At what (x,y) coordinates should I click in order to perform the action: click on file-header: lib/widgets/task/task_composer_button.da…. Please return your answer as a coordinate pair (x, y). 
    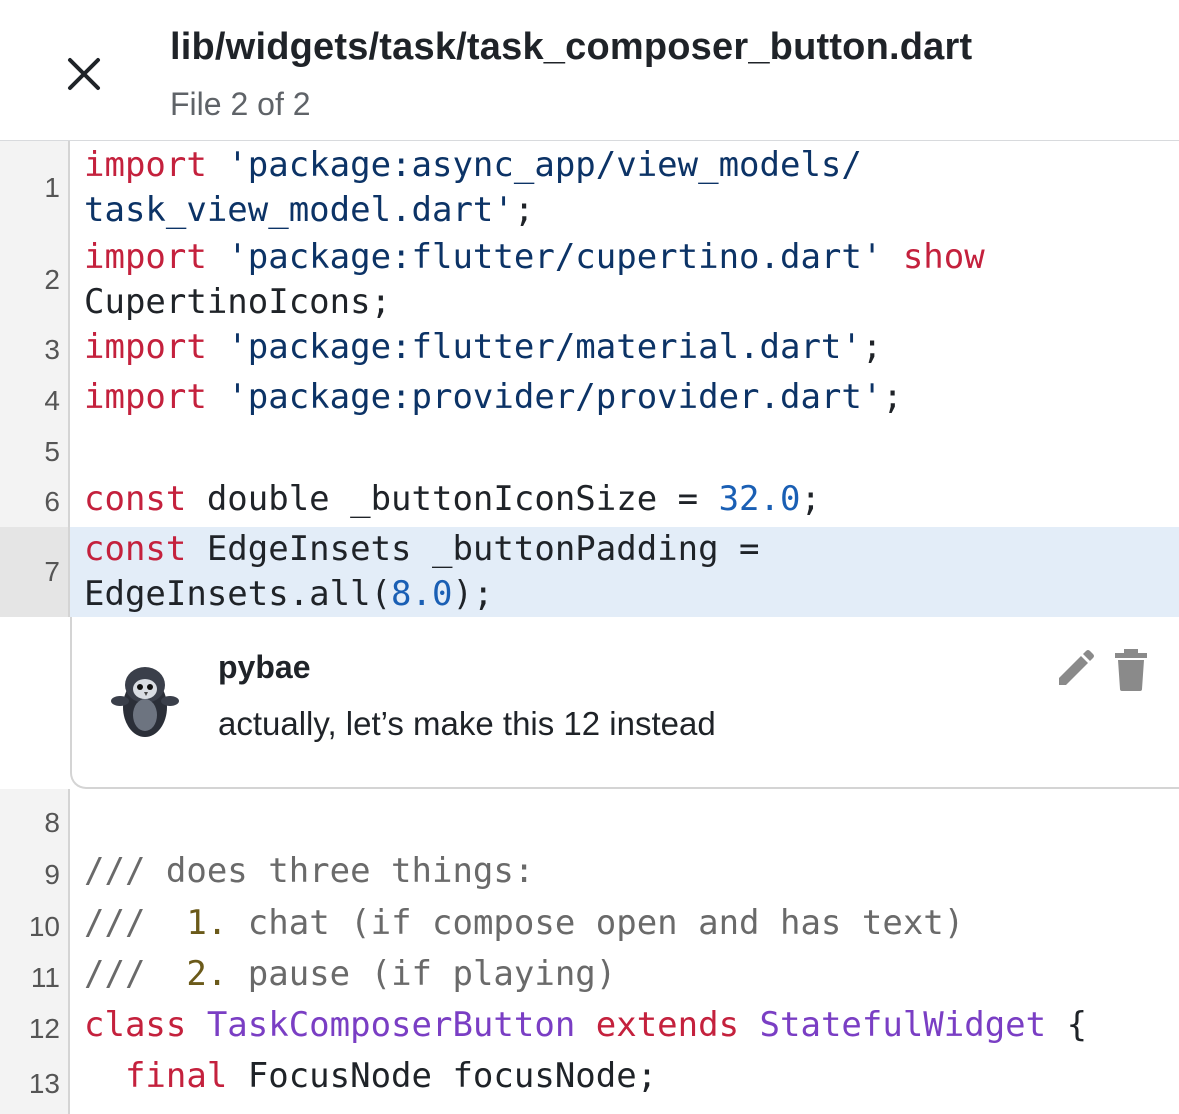
    Looking at the image, I should click on (589, 70).